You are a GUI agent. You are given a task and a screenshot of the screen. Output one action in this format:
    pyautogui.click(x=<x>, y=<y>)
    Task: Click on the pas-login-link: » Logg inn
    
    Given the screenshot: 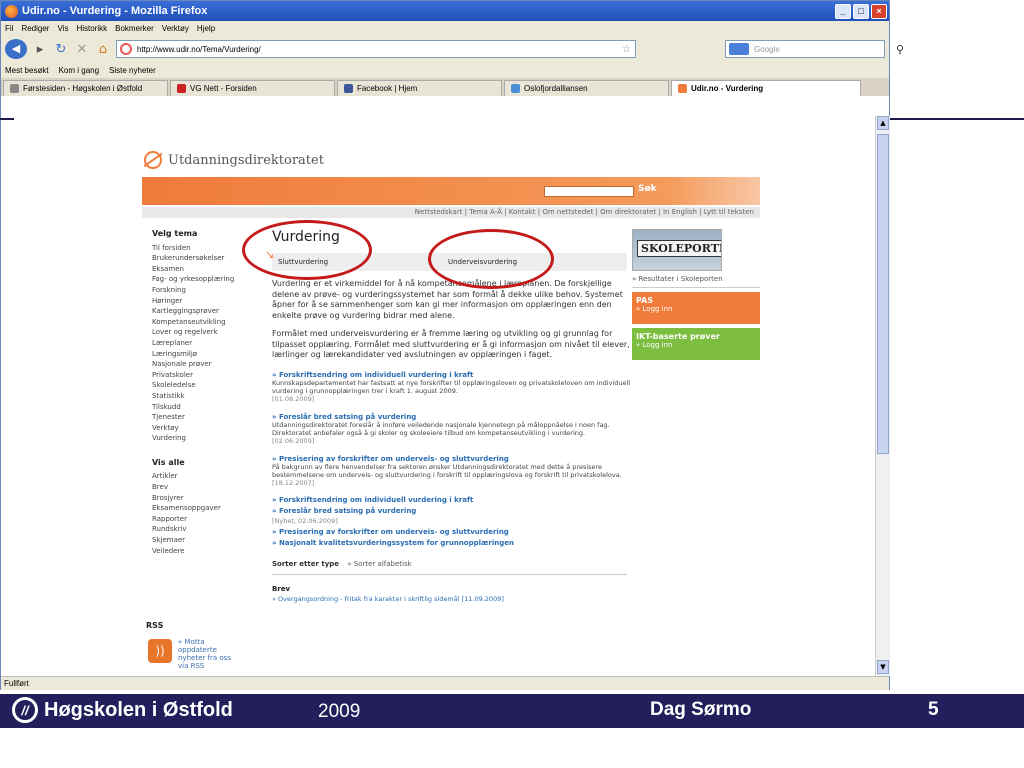 What is the action you would take?
    pyautogui.click(x=654, y=309)
    